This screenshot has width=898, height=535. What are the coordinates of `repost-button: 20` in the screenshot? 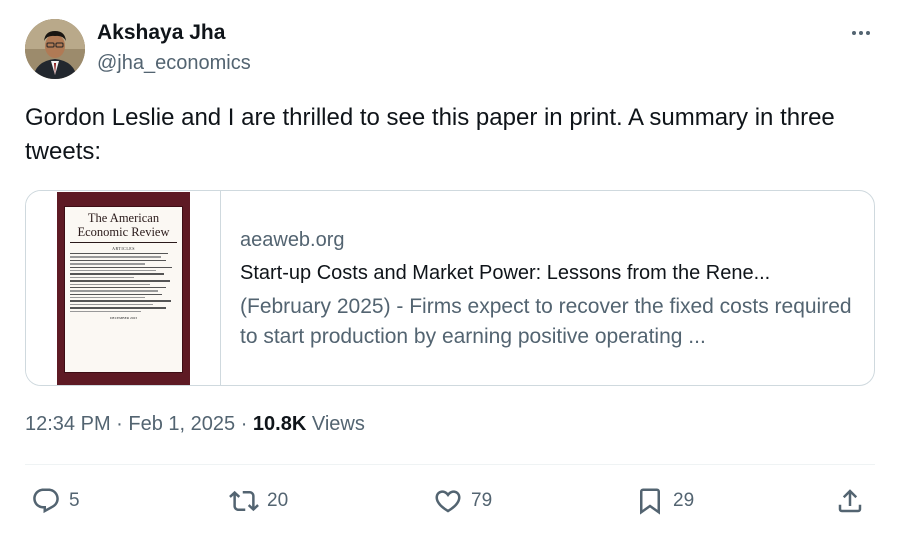 It's located at (258, 501).